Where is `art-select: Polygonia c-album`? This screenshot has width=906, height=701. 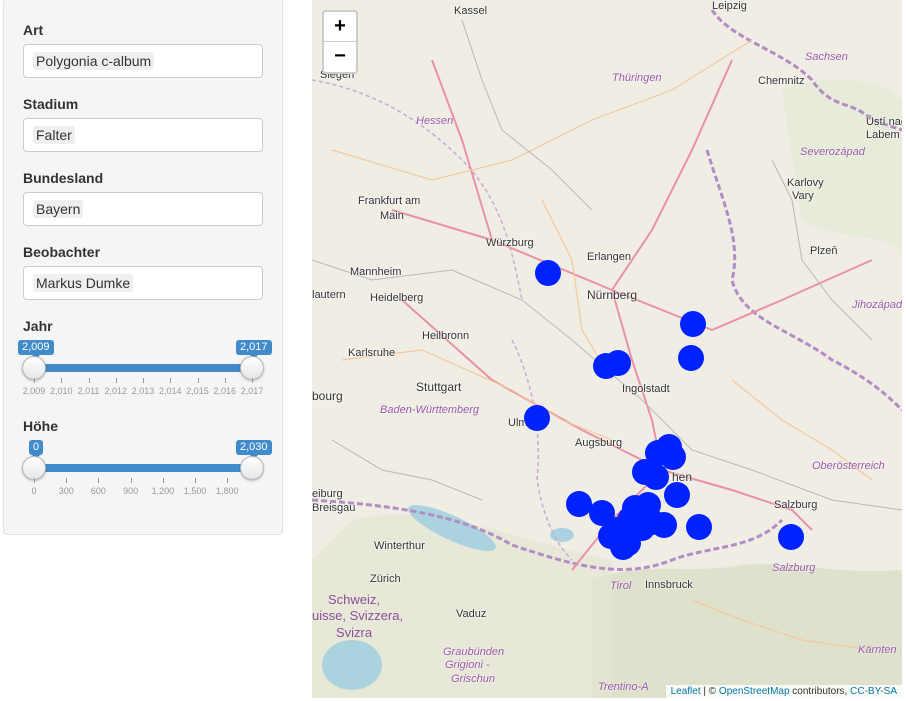 art-select: Polygonia c-album is located at coordinates (143, 61).